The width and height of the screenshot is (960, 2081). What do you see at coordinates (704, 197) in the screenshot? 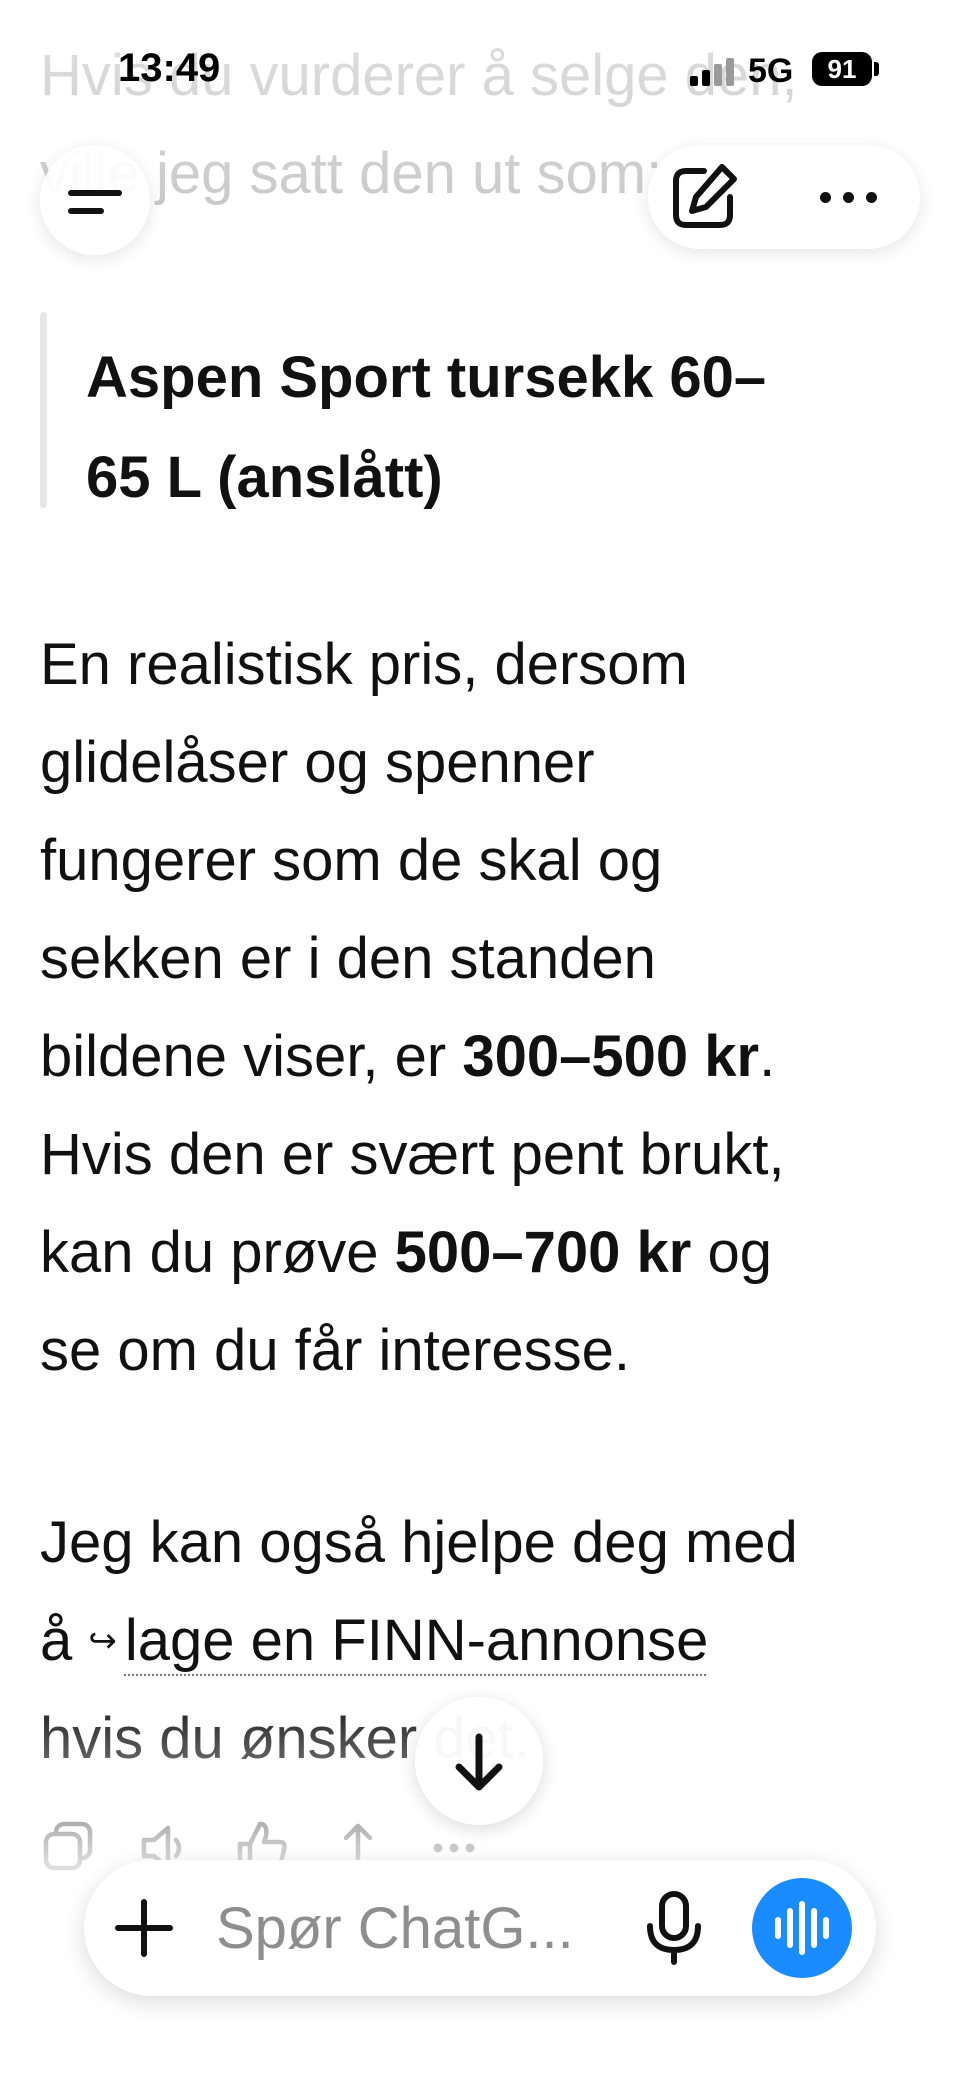
I see `new-chat-edit-icon` at bounding box center [704, 197].